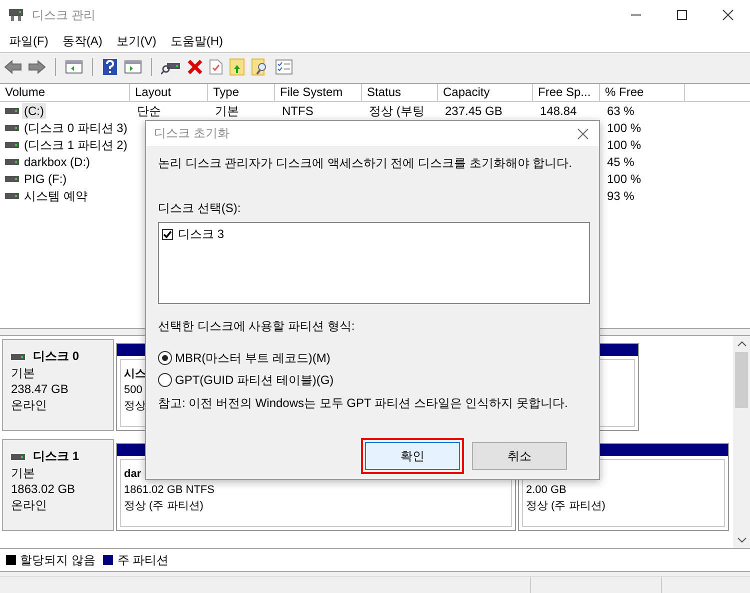 This screenshot has height=593, width=750. What do you see at coordinates (169, 490) in the screenshot?
I see `partition-info: 1861.02 GB NTFS` at bounding box center [169, 490].